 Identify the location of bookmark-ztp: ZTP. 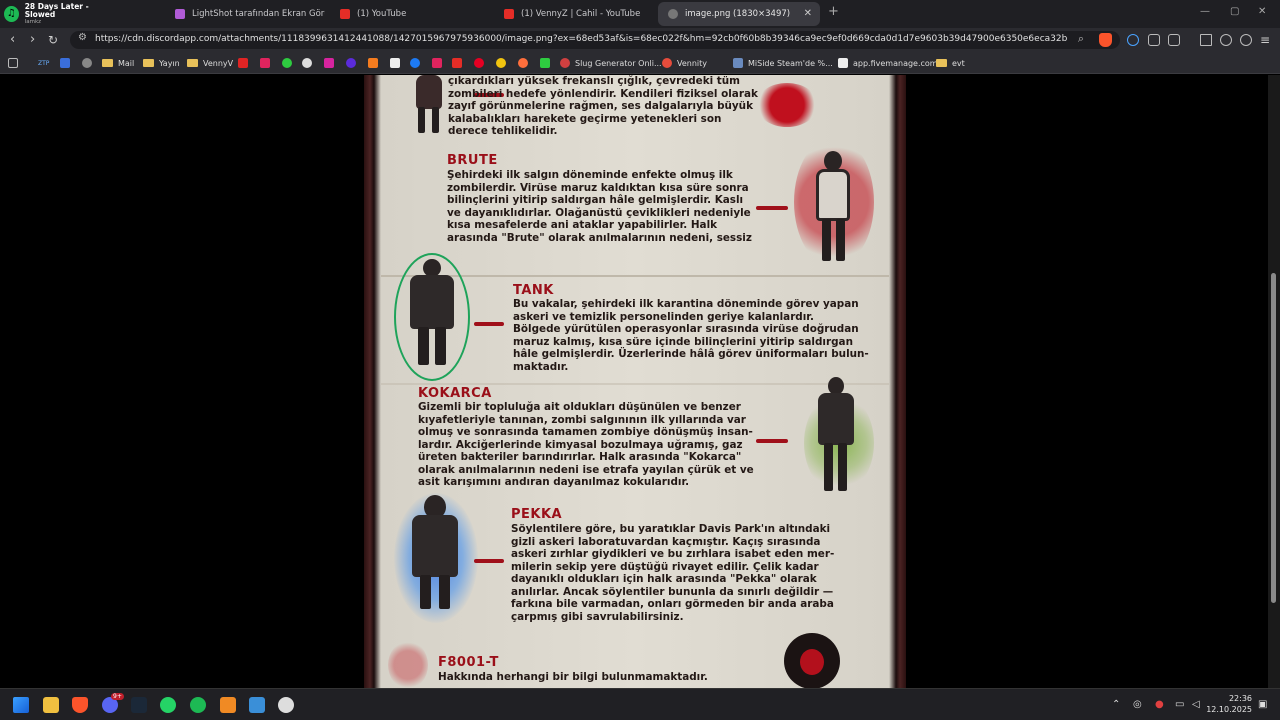
(43, 63).